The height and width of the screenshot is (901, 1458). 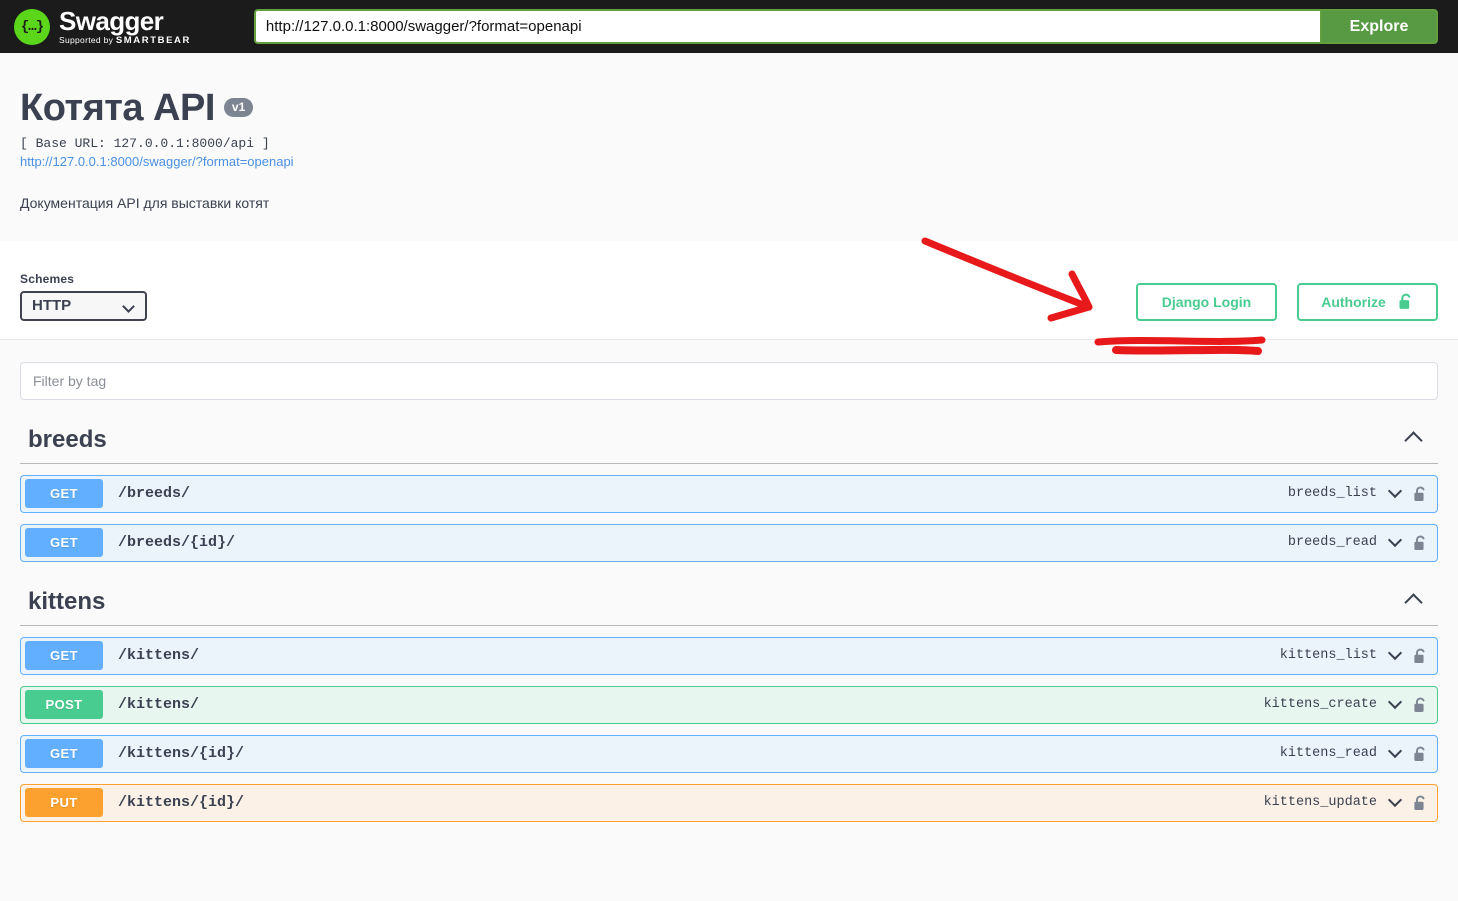 What do you see at coordinates (1320, 705) in the screenshot?
I see `operation-id: kittens_create` at bounding box center [1320, 705].